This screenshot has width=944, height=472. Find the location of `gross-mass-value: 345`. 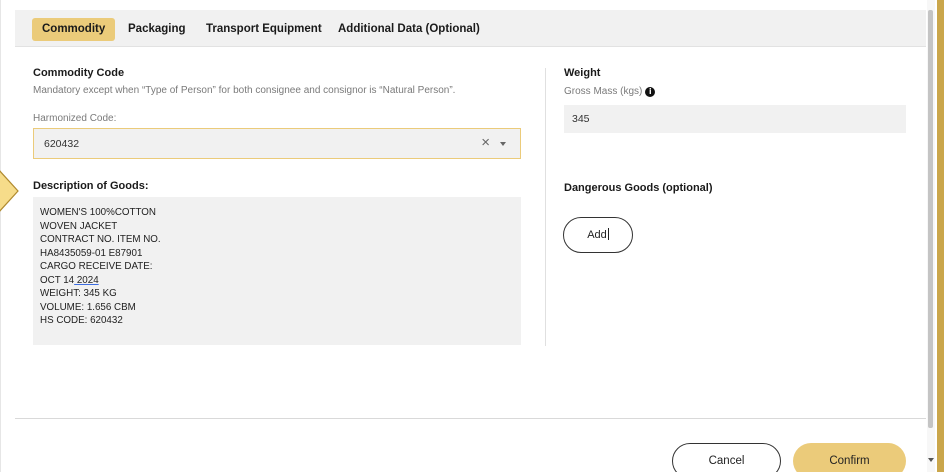

gross-mass-value: 345 is located at coordinates (581, 119).